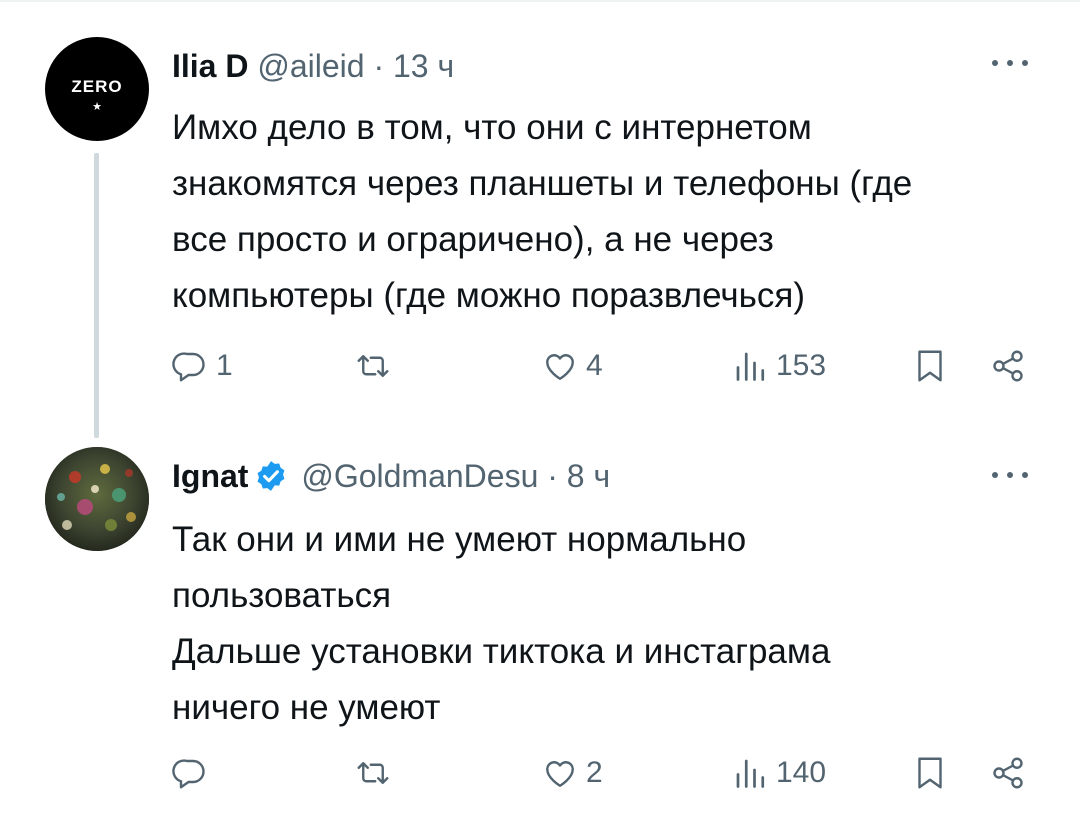 Image resolution: width=1080 pixels, height=824 pixels. What do you see at coordinates (282, 595) in the screenshot?
I see `tweet-text-line: пользоваться` at bounding box center [282, 595].